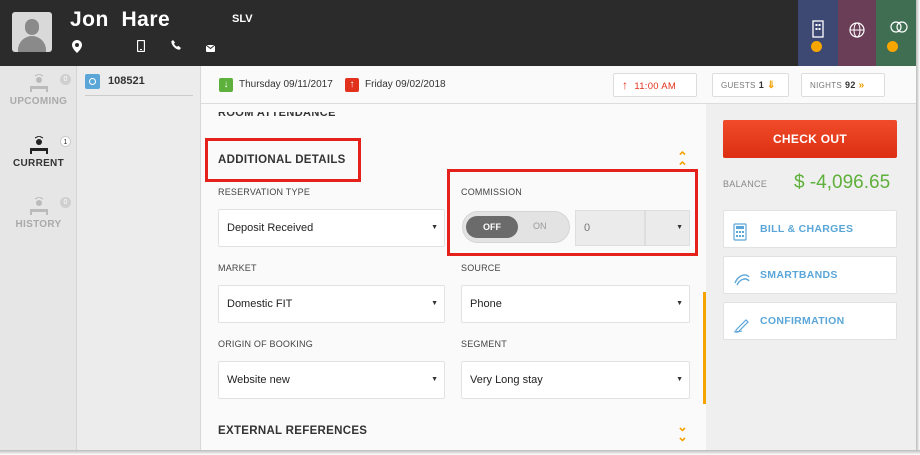 This screenshot has width=920, height=455. What do you see at coordinates (810, 139) in the screenshot?
I see `check-out-button: CHECK OUT` at bounding box center [810, 139].